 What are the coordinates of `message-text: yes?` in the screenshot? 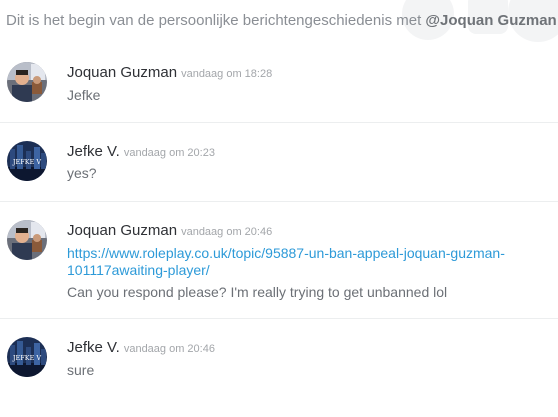 It's located at (82, 173).